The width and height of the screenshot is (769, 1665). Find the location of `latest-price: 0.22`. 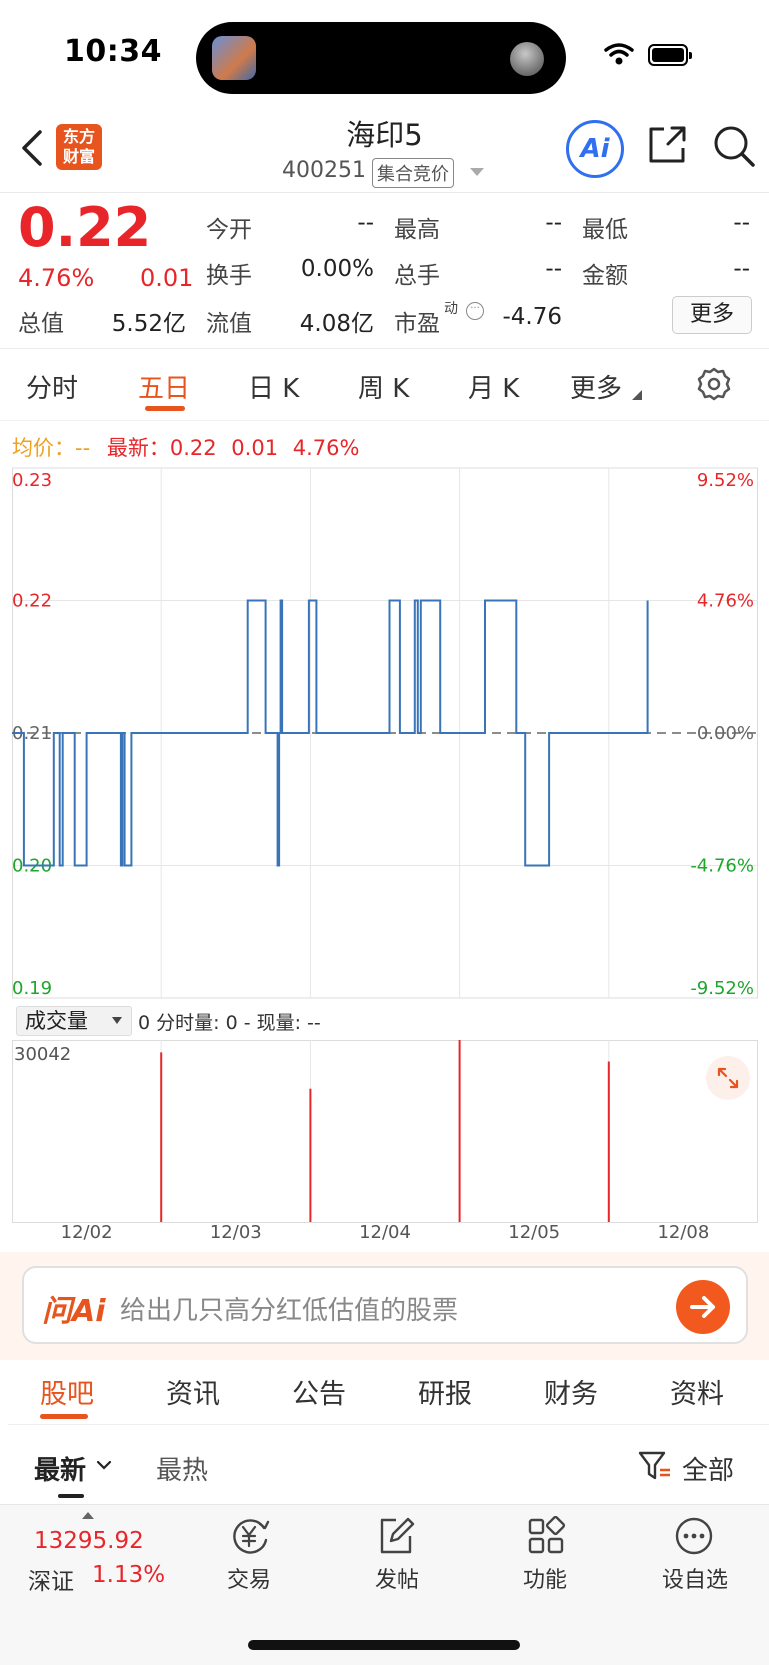

latest-price: 0.22 is located at coordinates (193, 448).